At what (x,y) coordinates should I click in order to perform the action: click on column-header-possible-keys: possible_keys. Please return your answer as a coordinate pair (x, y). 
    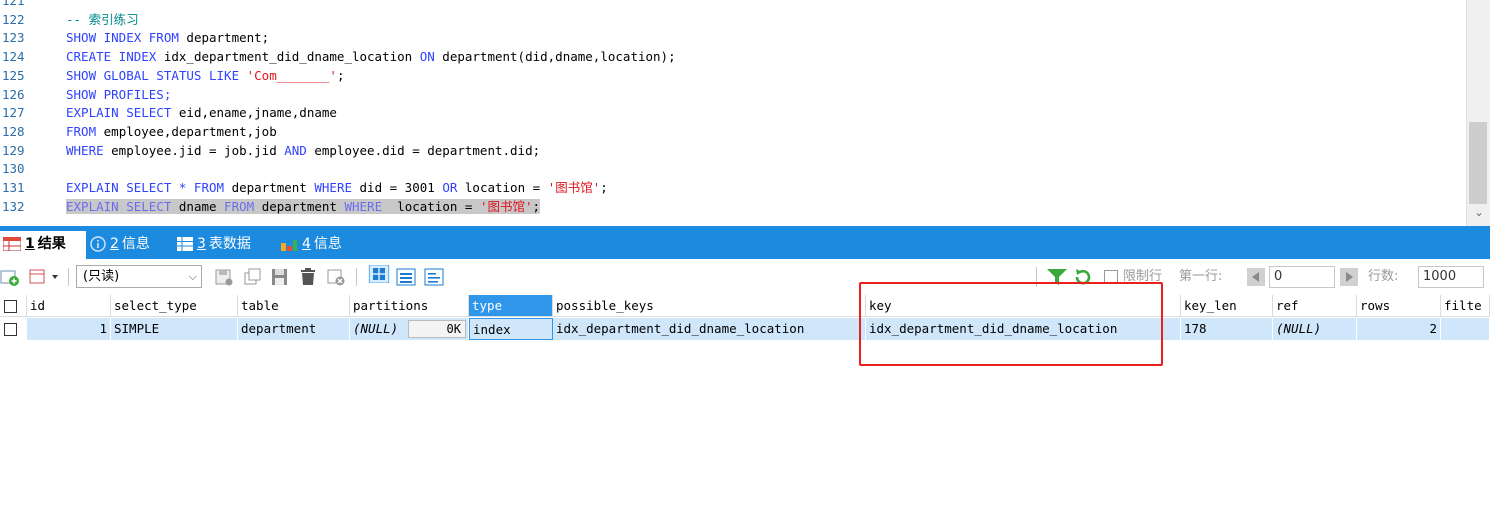
    Looking at the image, I should click on (709, 306).